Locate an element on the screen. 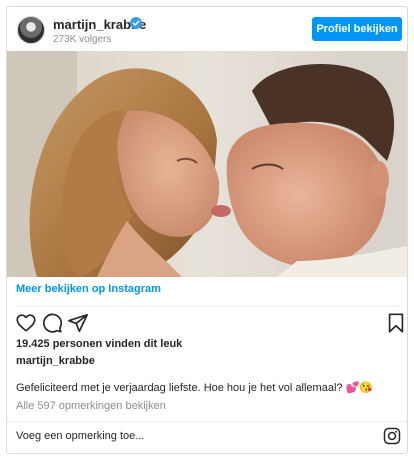  verified-badge-icon is located at coordinates (136, 23).